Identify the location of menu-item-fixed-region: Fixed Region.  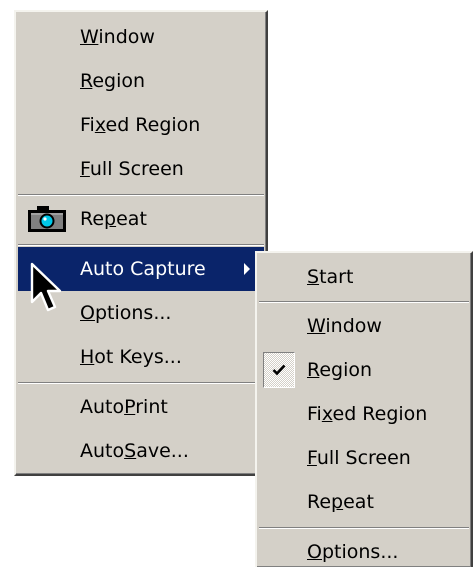
(141, 125).